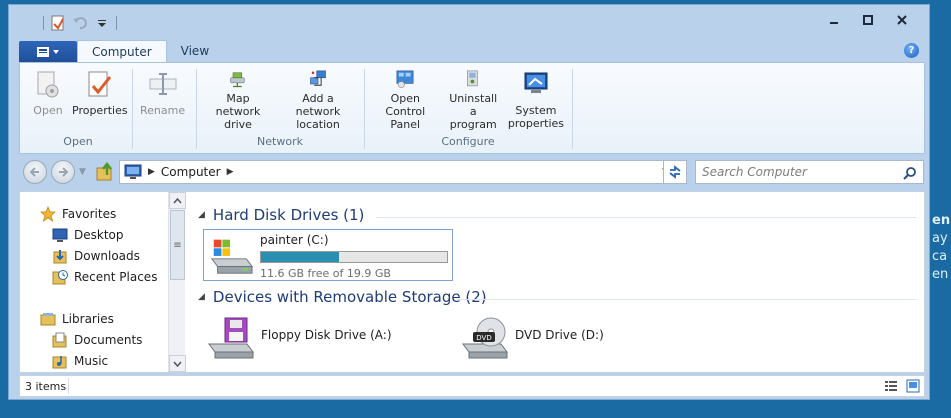 Image resolution: width=951 pixels, height=418 pixels. What do you see at coordinates (60, 235) in the screenshot?
I see `desktop-icon` at bounding box center [60, 235].